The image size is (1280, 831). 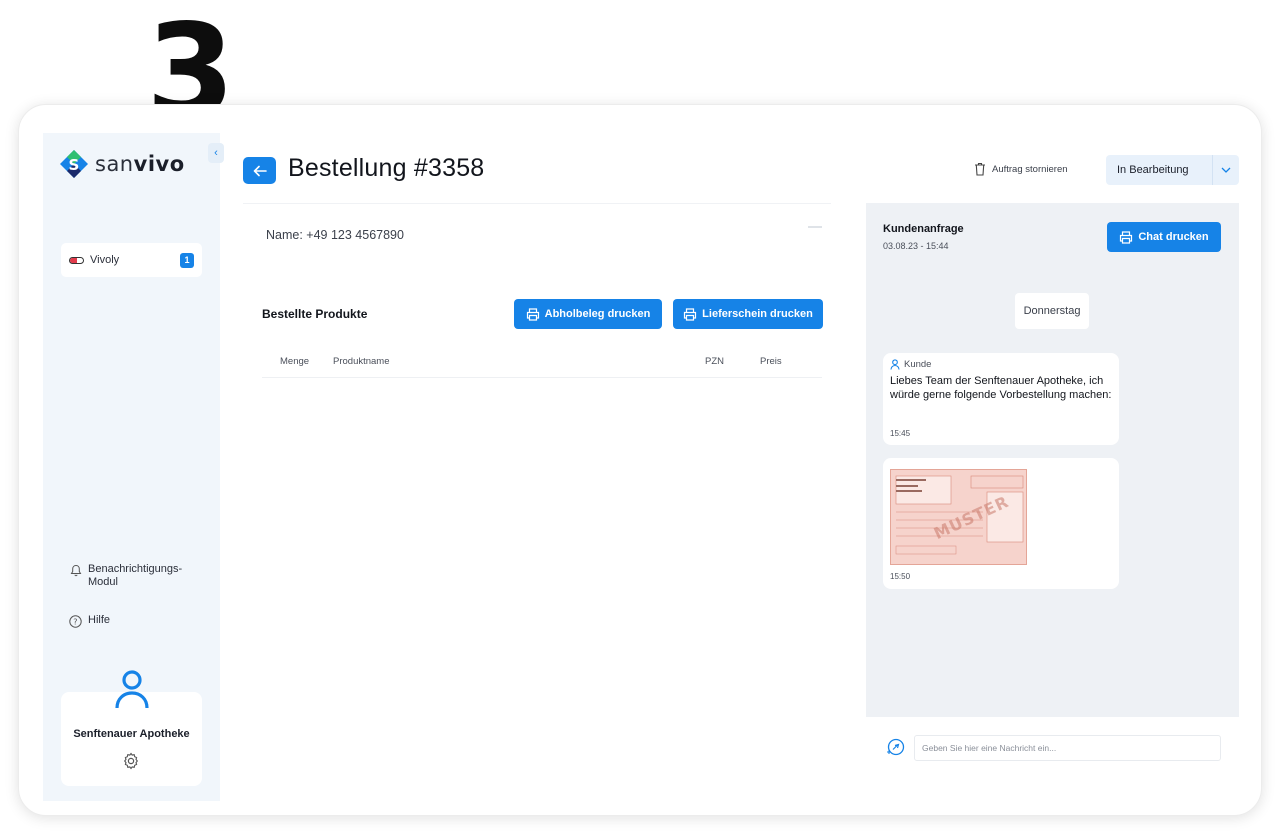 I want to click on sidebar-link-label: Hilfe, so click(x=99, y=620).